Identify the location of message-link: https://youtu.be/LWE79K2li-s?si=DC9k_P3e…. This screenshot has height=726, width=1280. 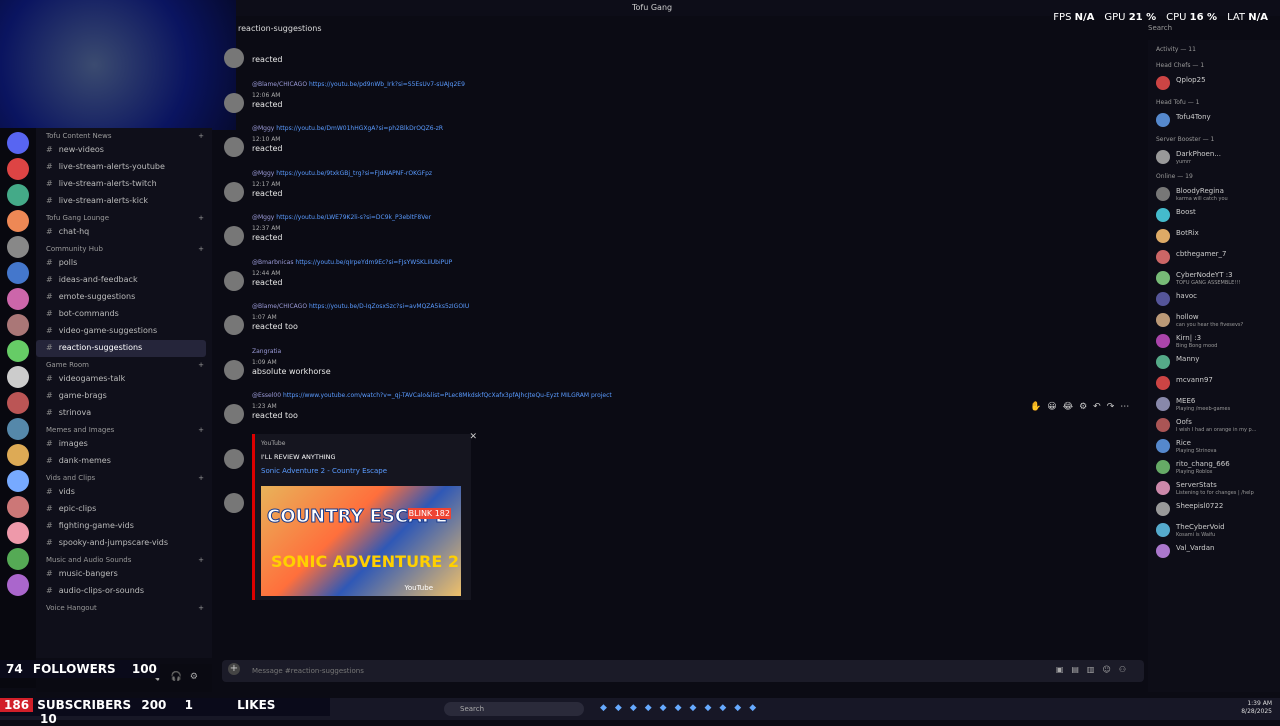
(353, 217).